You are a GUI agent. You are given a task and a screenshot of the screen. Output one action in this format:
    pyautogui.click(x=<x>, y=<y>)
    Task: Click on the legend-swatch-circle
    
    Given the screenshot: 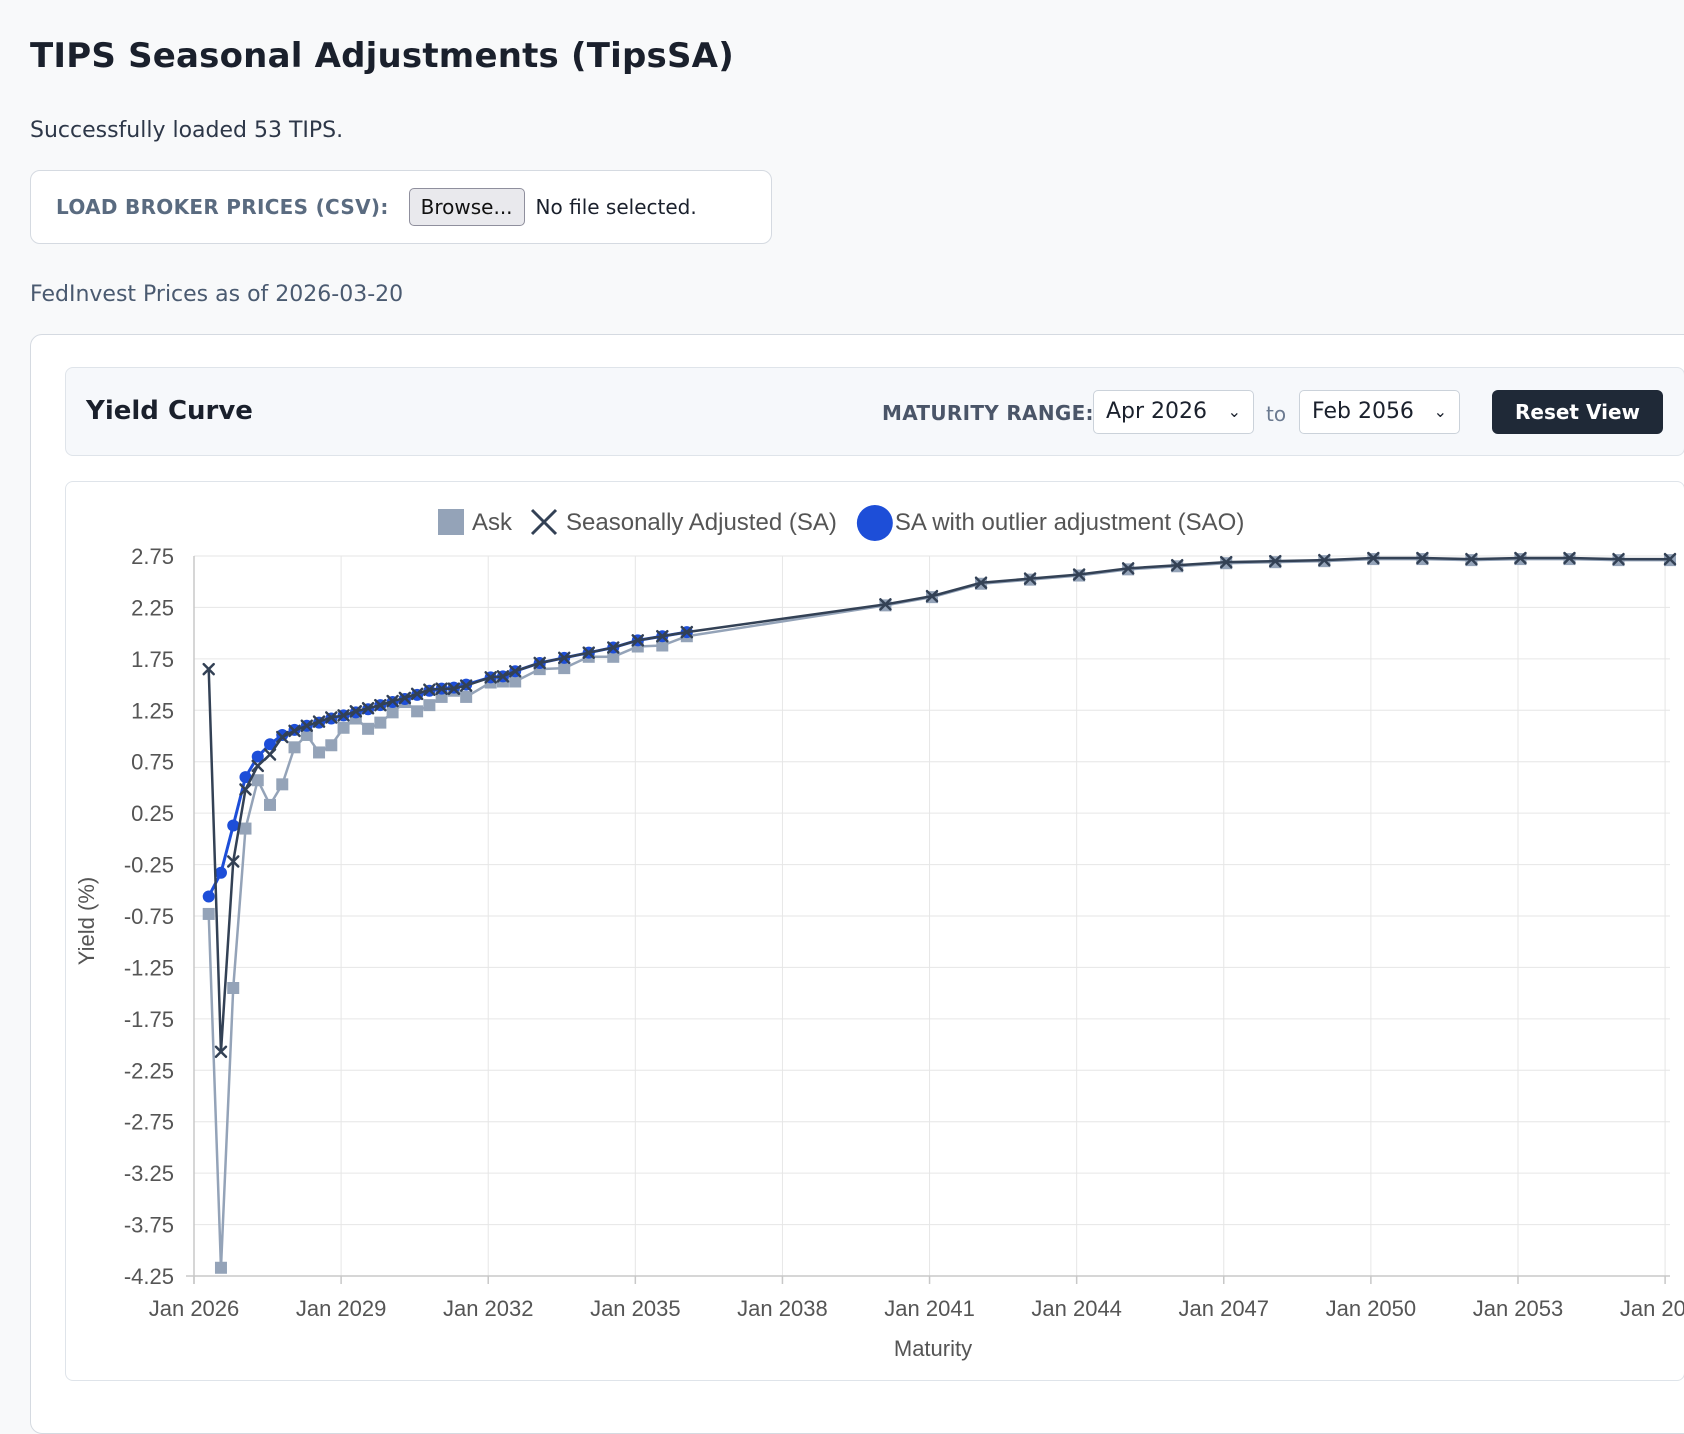 What is the action you would take?
    pyautogui.click(x=874, y=523)
    